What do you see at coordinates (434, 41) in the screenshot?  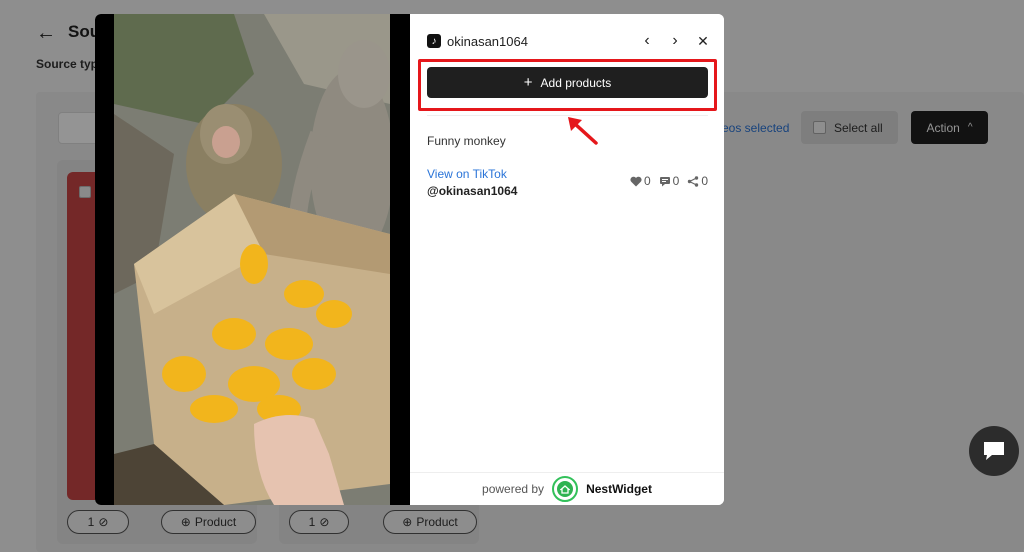 I see `tiktok-icon: ♪` at bounding box center [434, 41].